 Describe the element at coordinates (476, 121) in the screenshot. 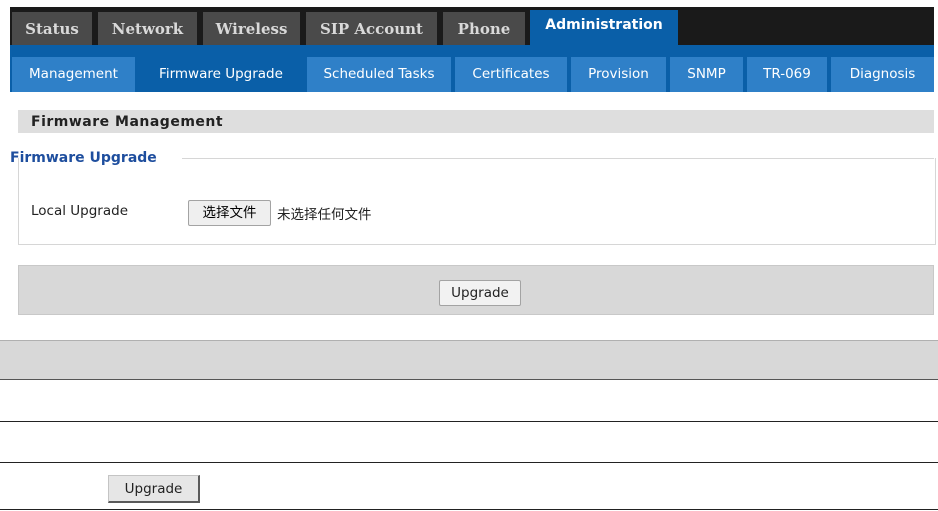

I see `section-title: Firmware Management` at that location.